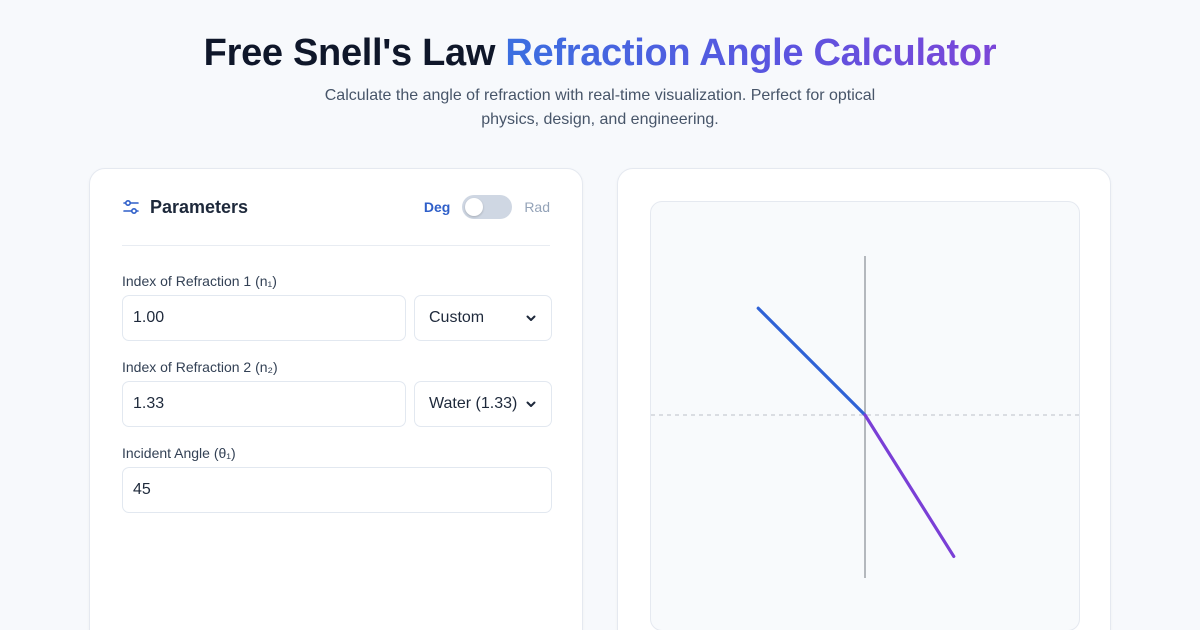 Image resolution: width=1200 pixels, height=630 pixels. Describe the element at coordinates (474, 207) in the screenshot. I see `unit-switch-knob` at that location.